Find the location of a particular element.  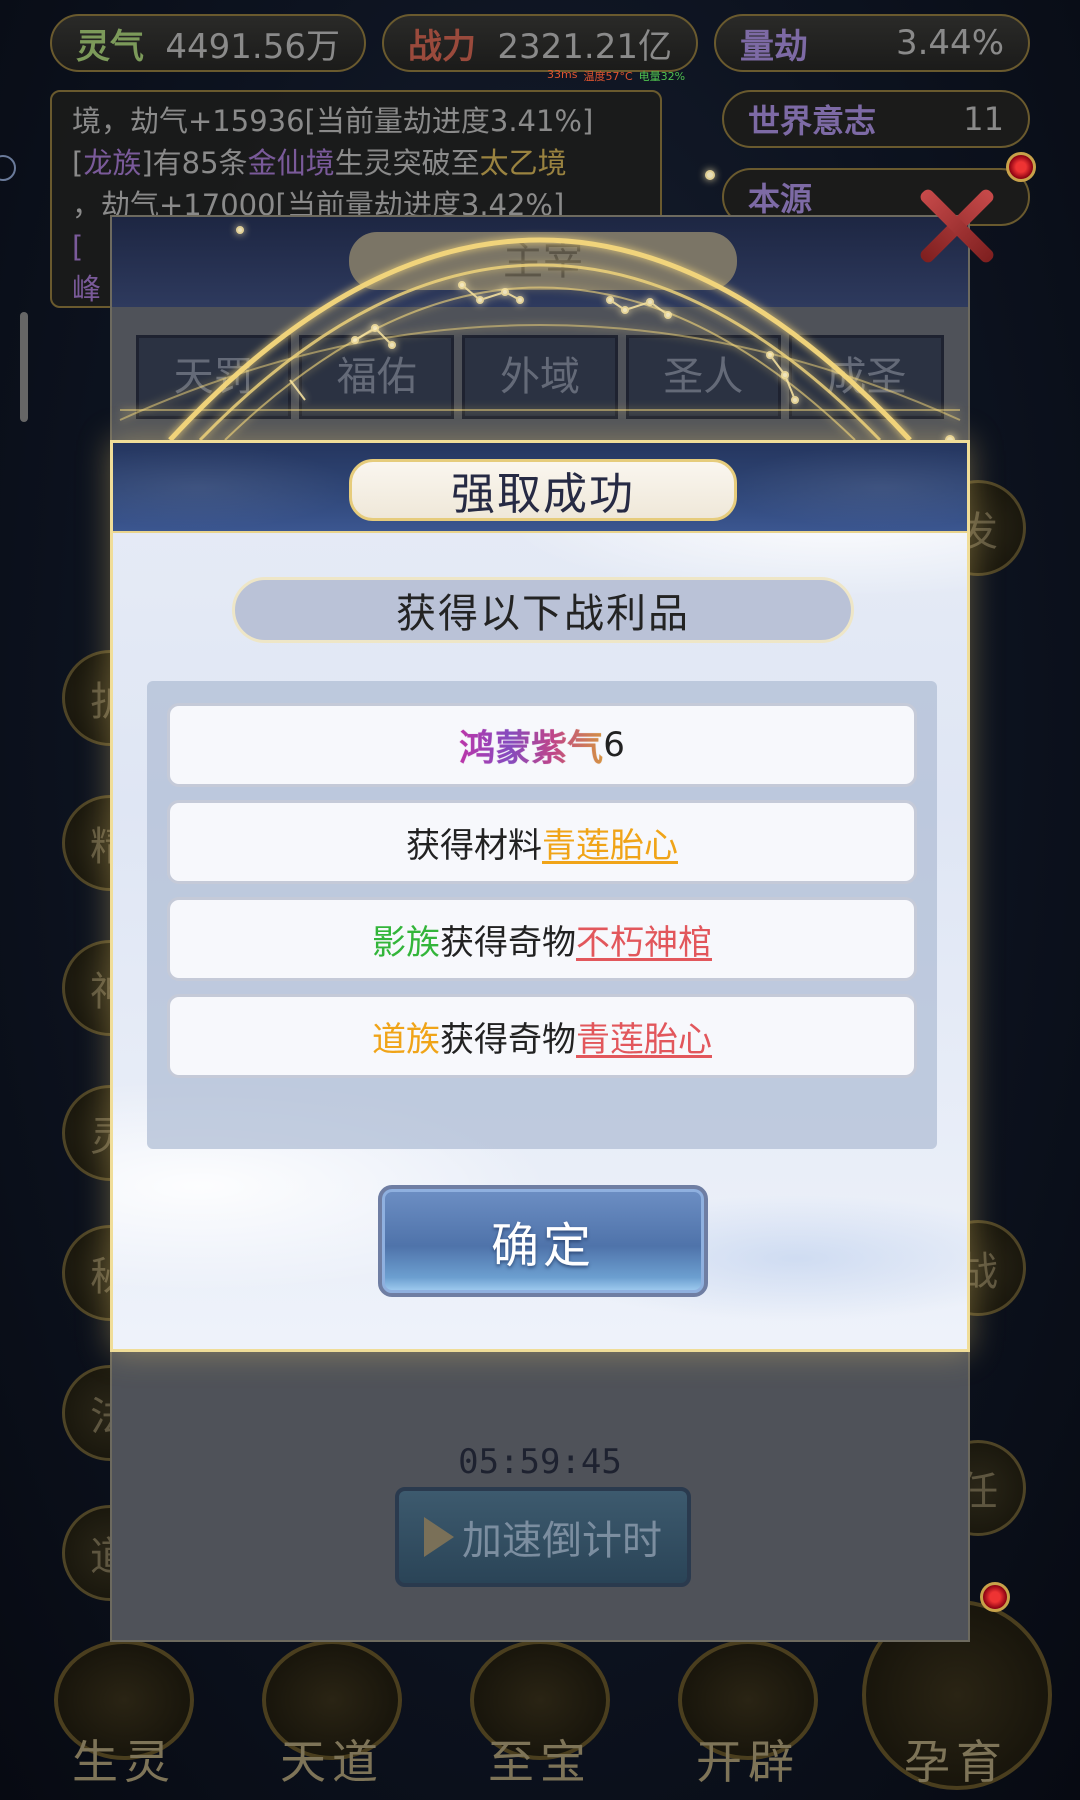

battery-text: 电量32% is located at coordinates (662, 76).